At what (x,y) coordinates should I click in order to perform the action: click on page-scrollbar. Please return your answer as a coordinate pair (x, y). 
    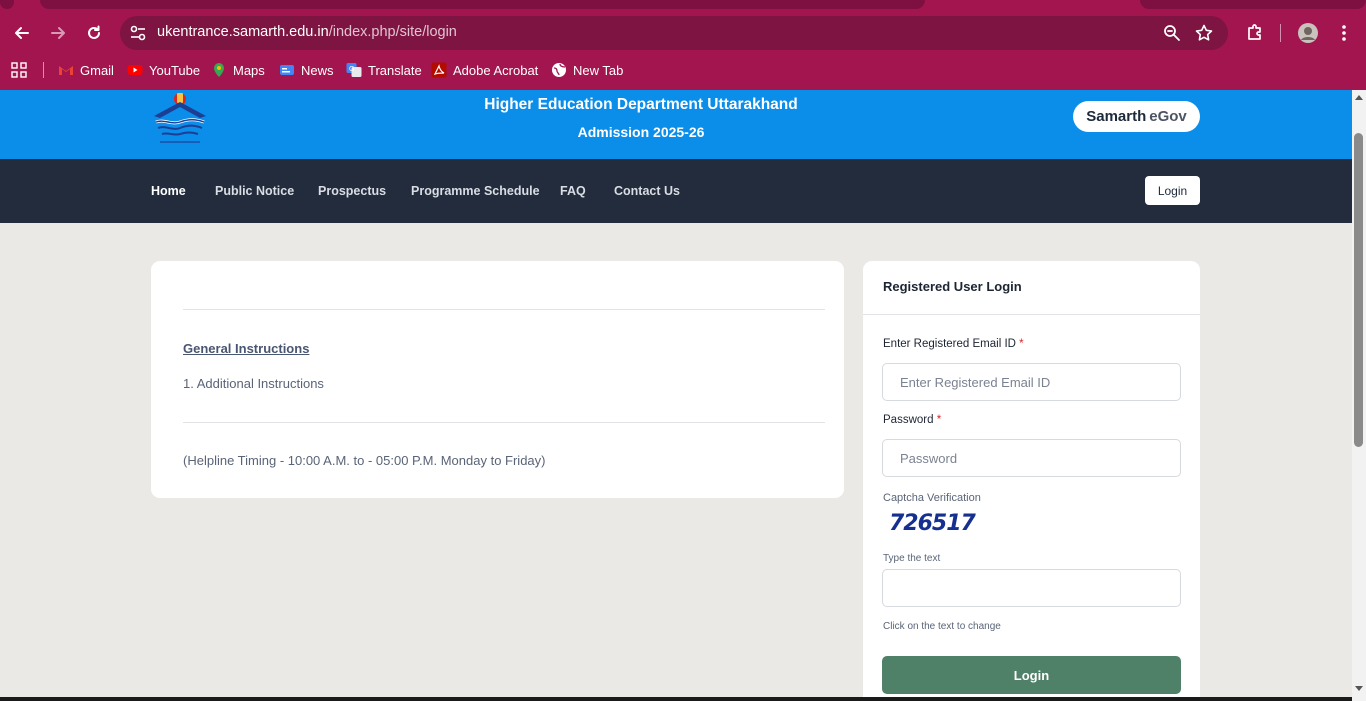
    Looking at the image, I should click on (1359, 395).